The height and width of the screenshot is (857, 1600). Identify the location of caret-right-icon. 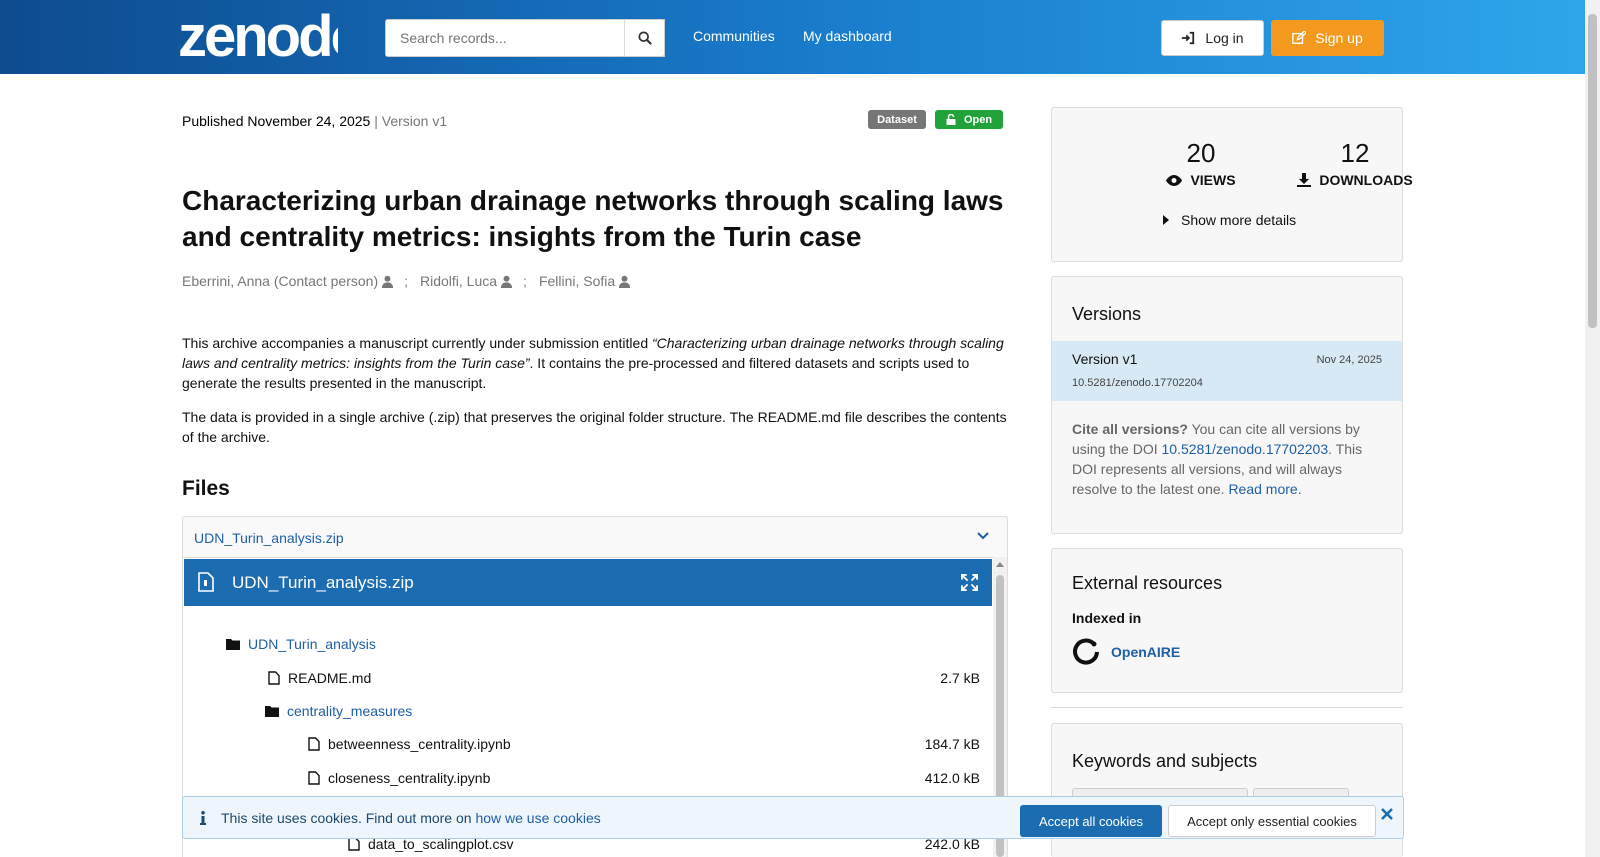
(1166, 220).